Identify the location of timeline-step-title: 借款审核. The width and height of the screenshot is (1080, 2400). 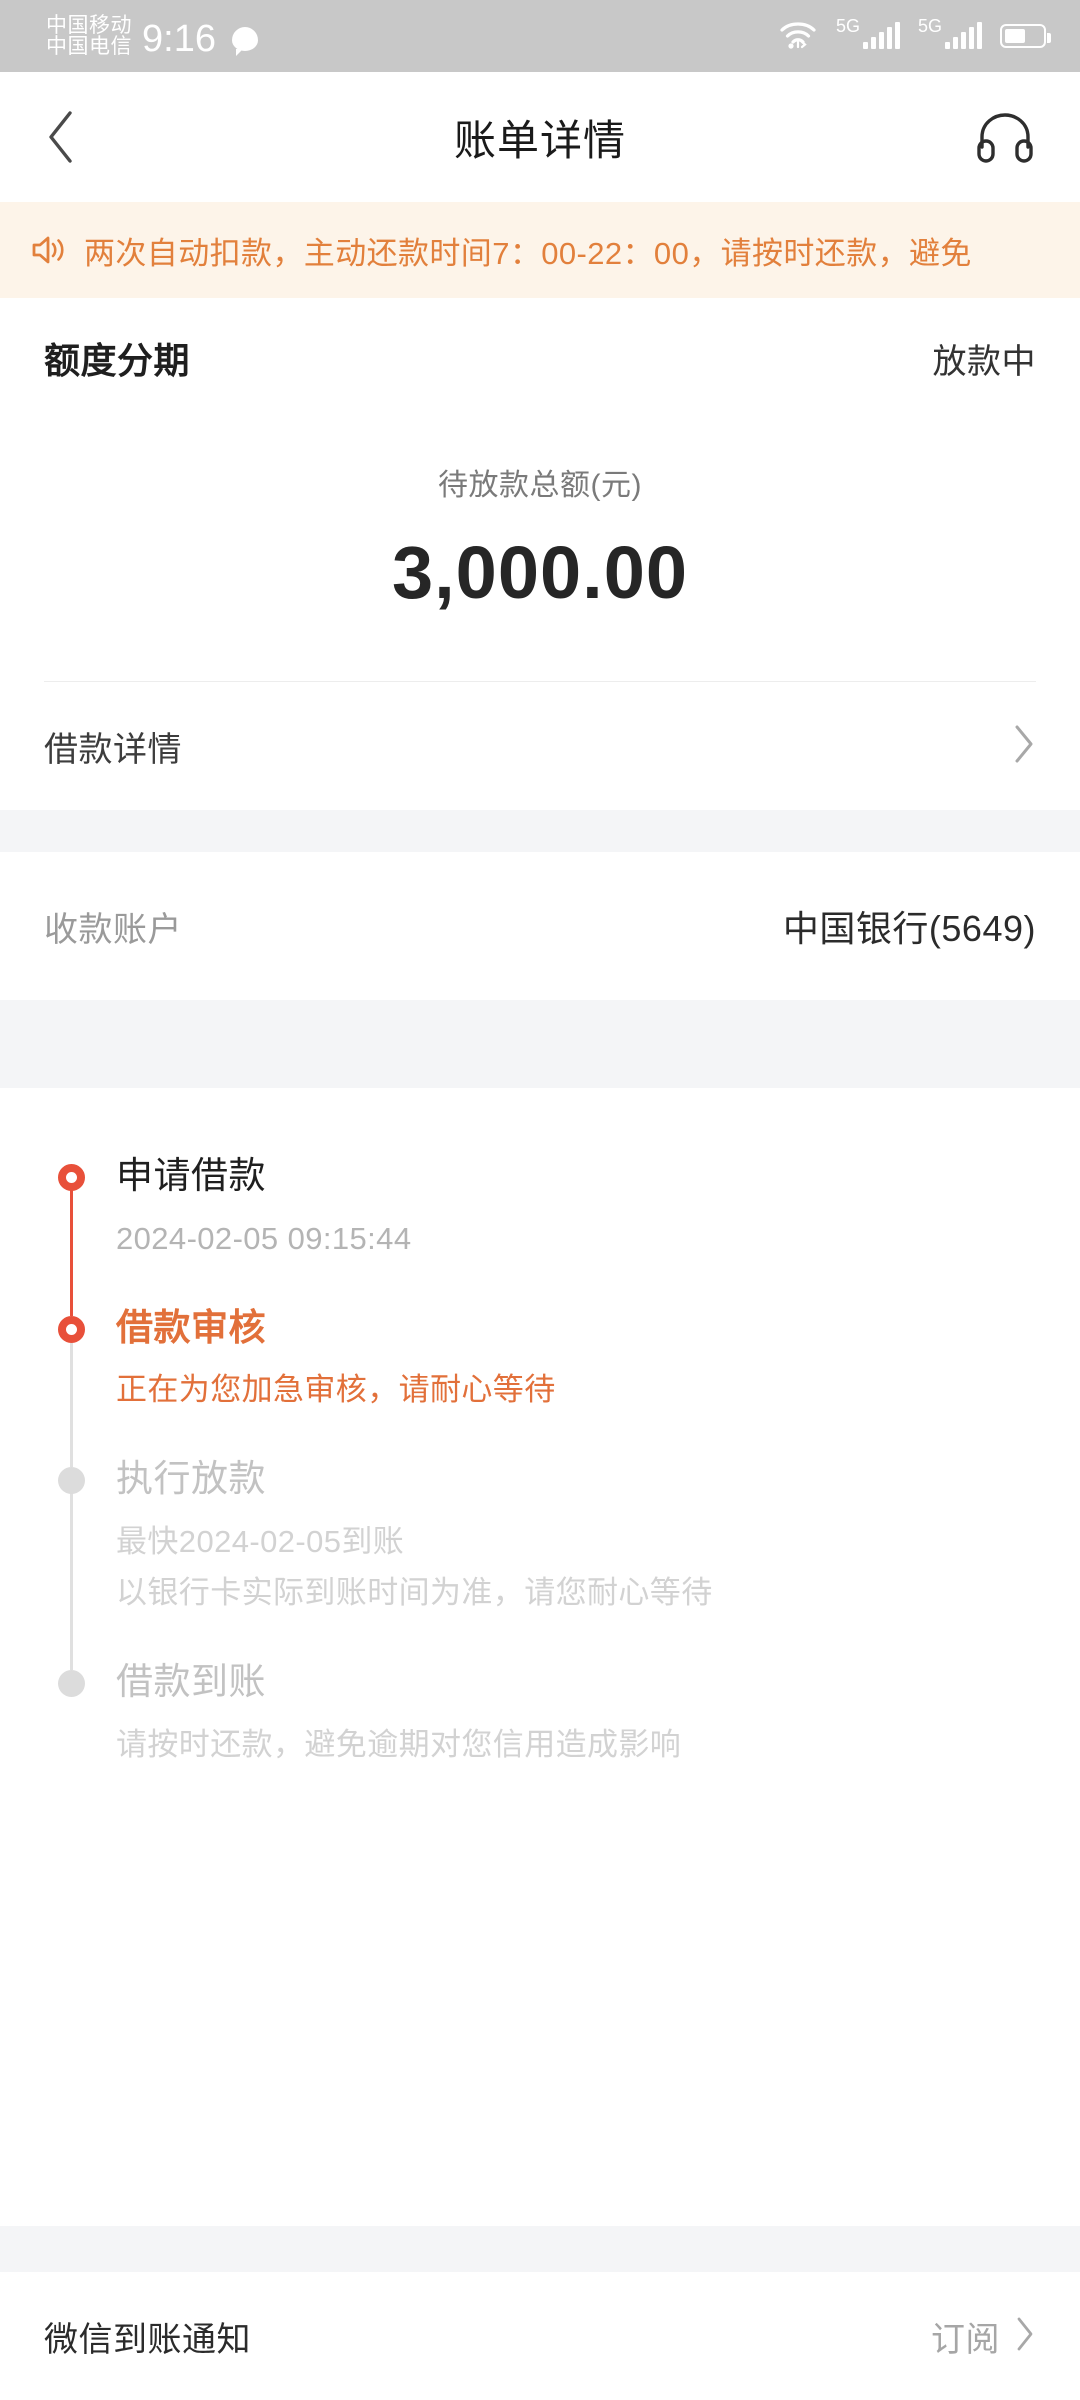
(191, 1327).